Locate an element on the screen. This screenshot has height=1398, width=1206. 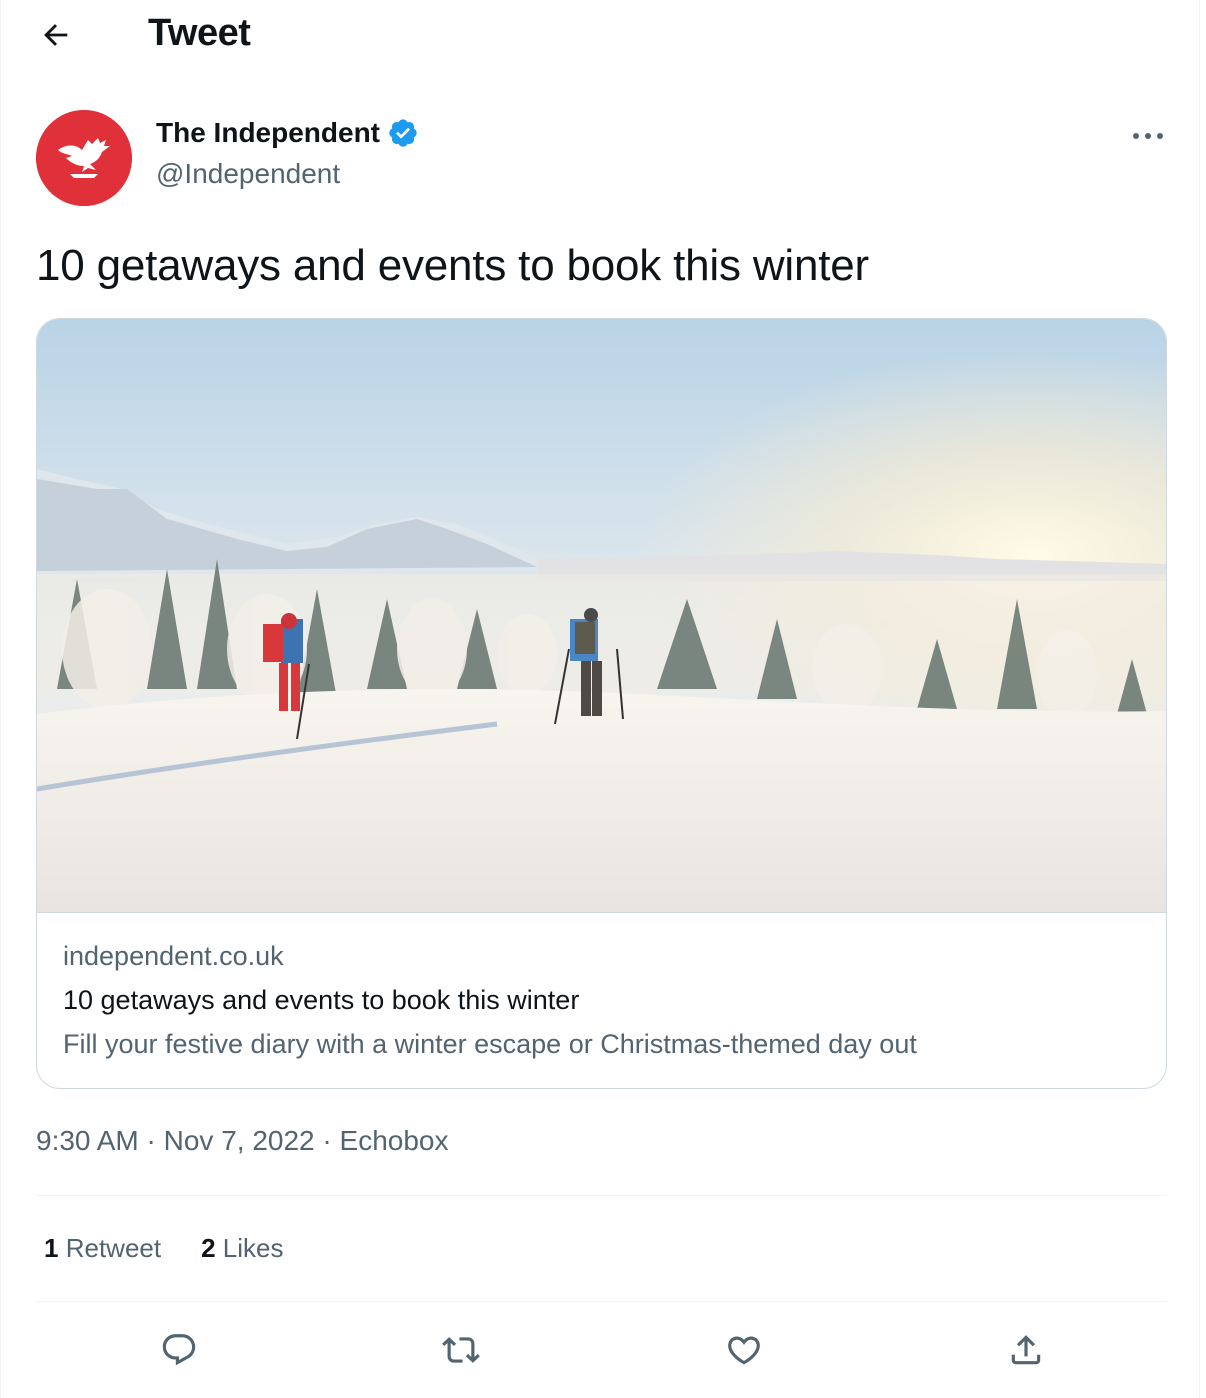
likes-stat: 2 Likes is located at coordinates (242, 1248).